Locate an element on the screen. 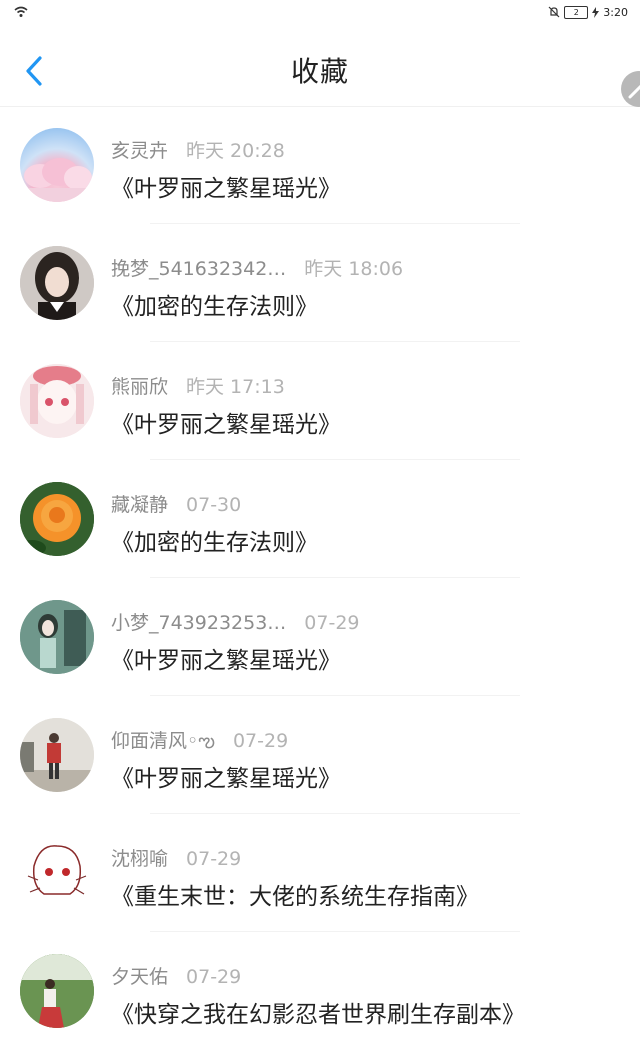  anime-sketch-image is located at coordinates (57, 873).